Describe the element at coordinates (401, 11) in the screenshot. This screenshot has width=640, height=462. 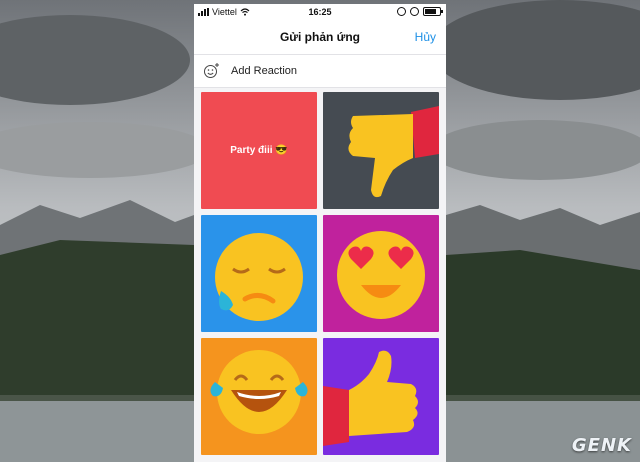
I see `alarm-icon` at that location.